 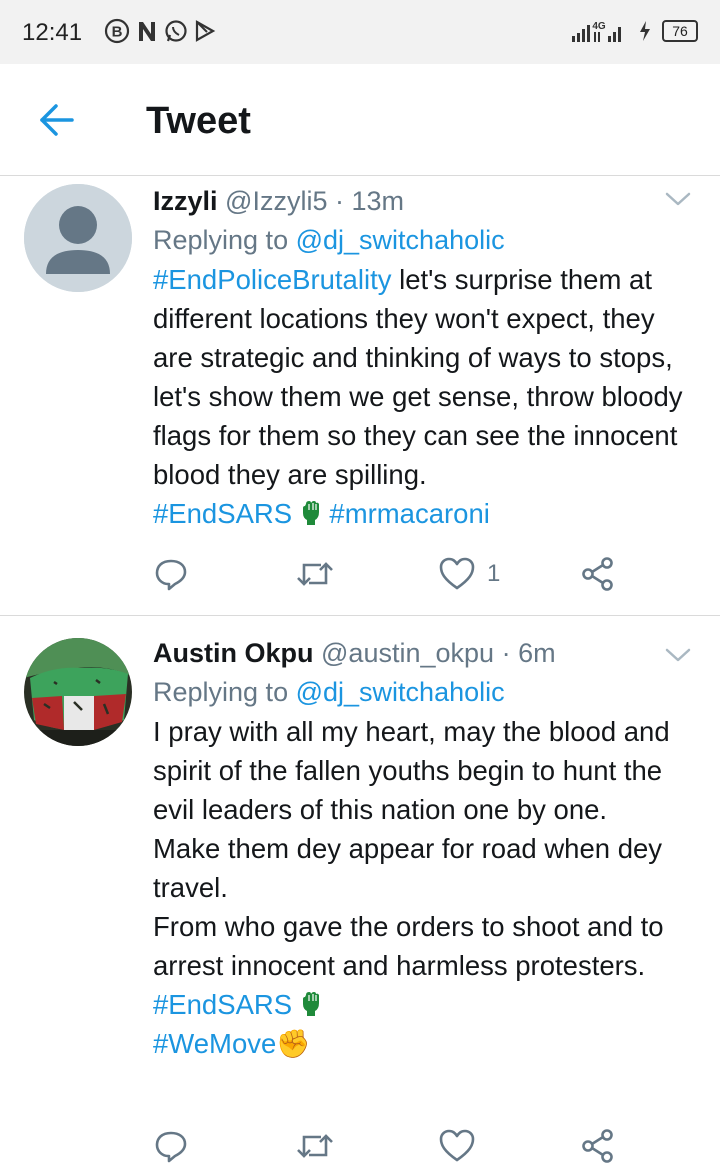 I want to click on tweet-actions: 1, so click(x=388, y=574).